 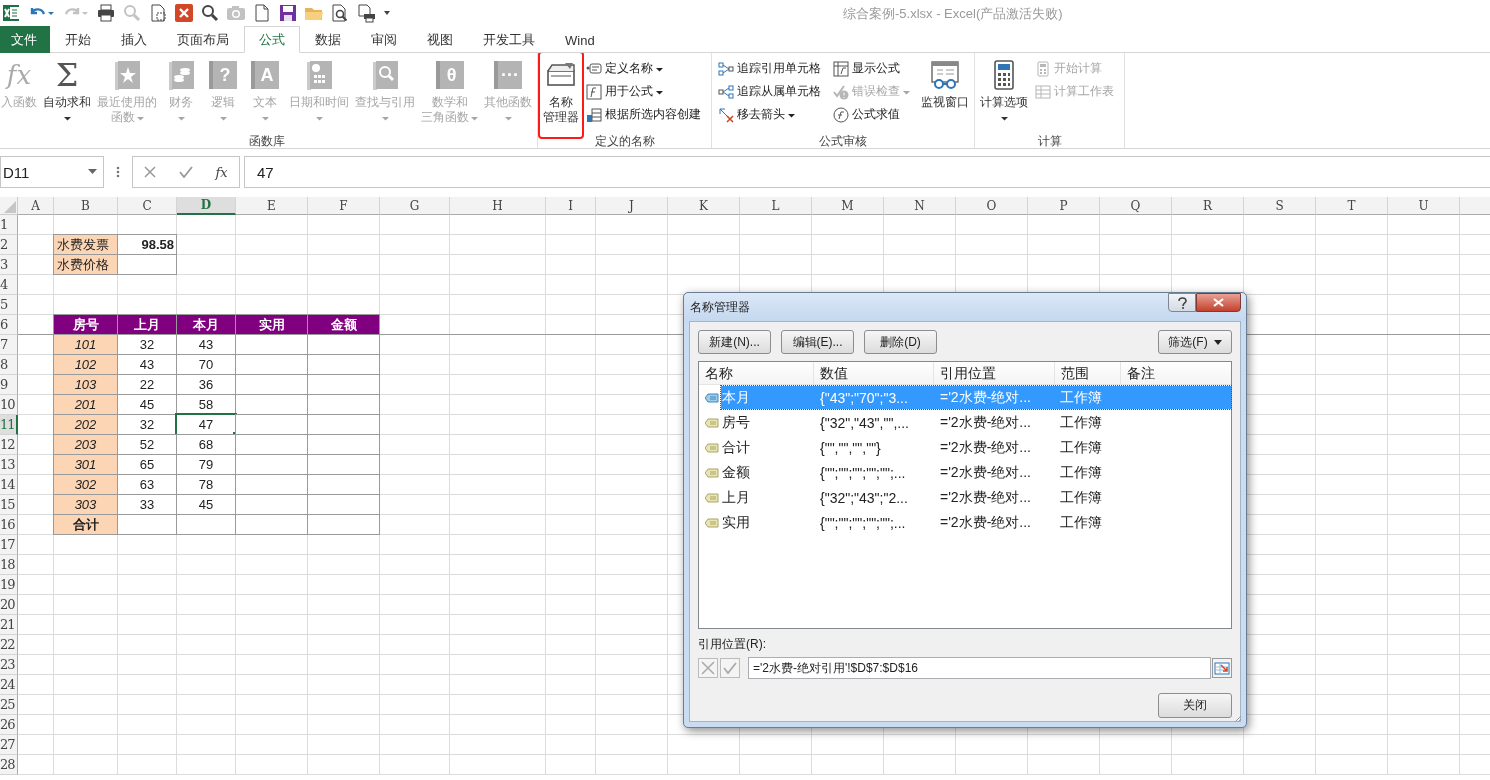 What do you see at coordinates (771, 114) in the screenshot?
I see `ribbon-button: 移去箭头` at bounding box center [771, 114].